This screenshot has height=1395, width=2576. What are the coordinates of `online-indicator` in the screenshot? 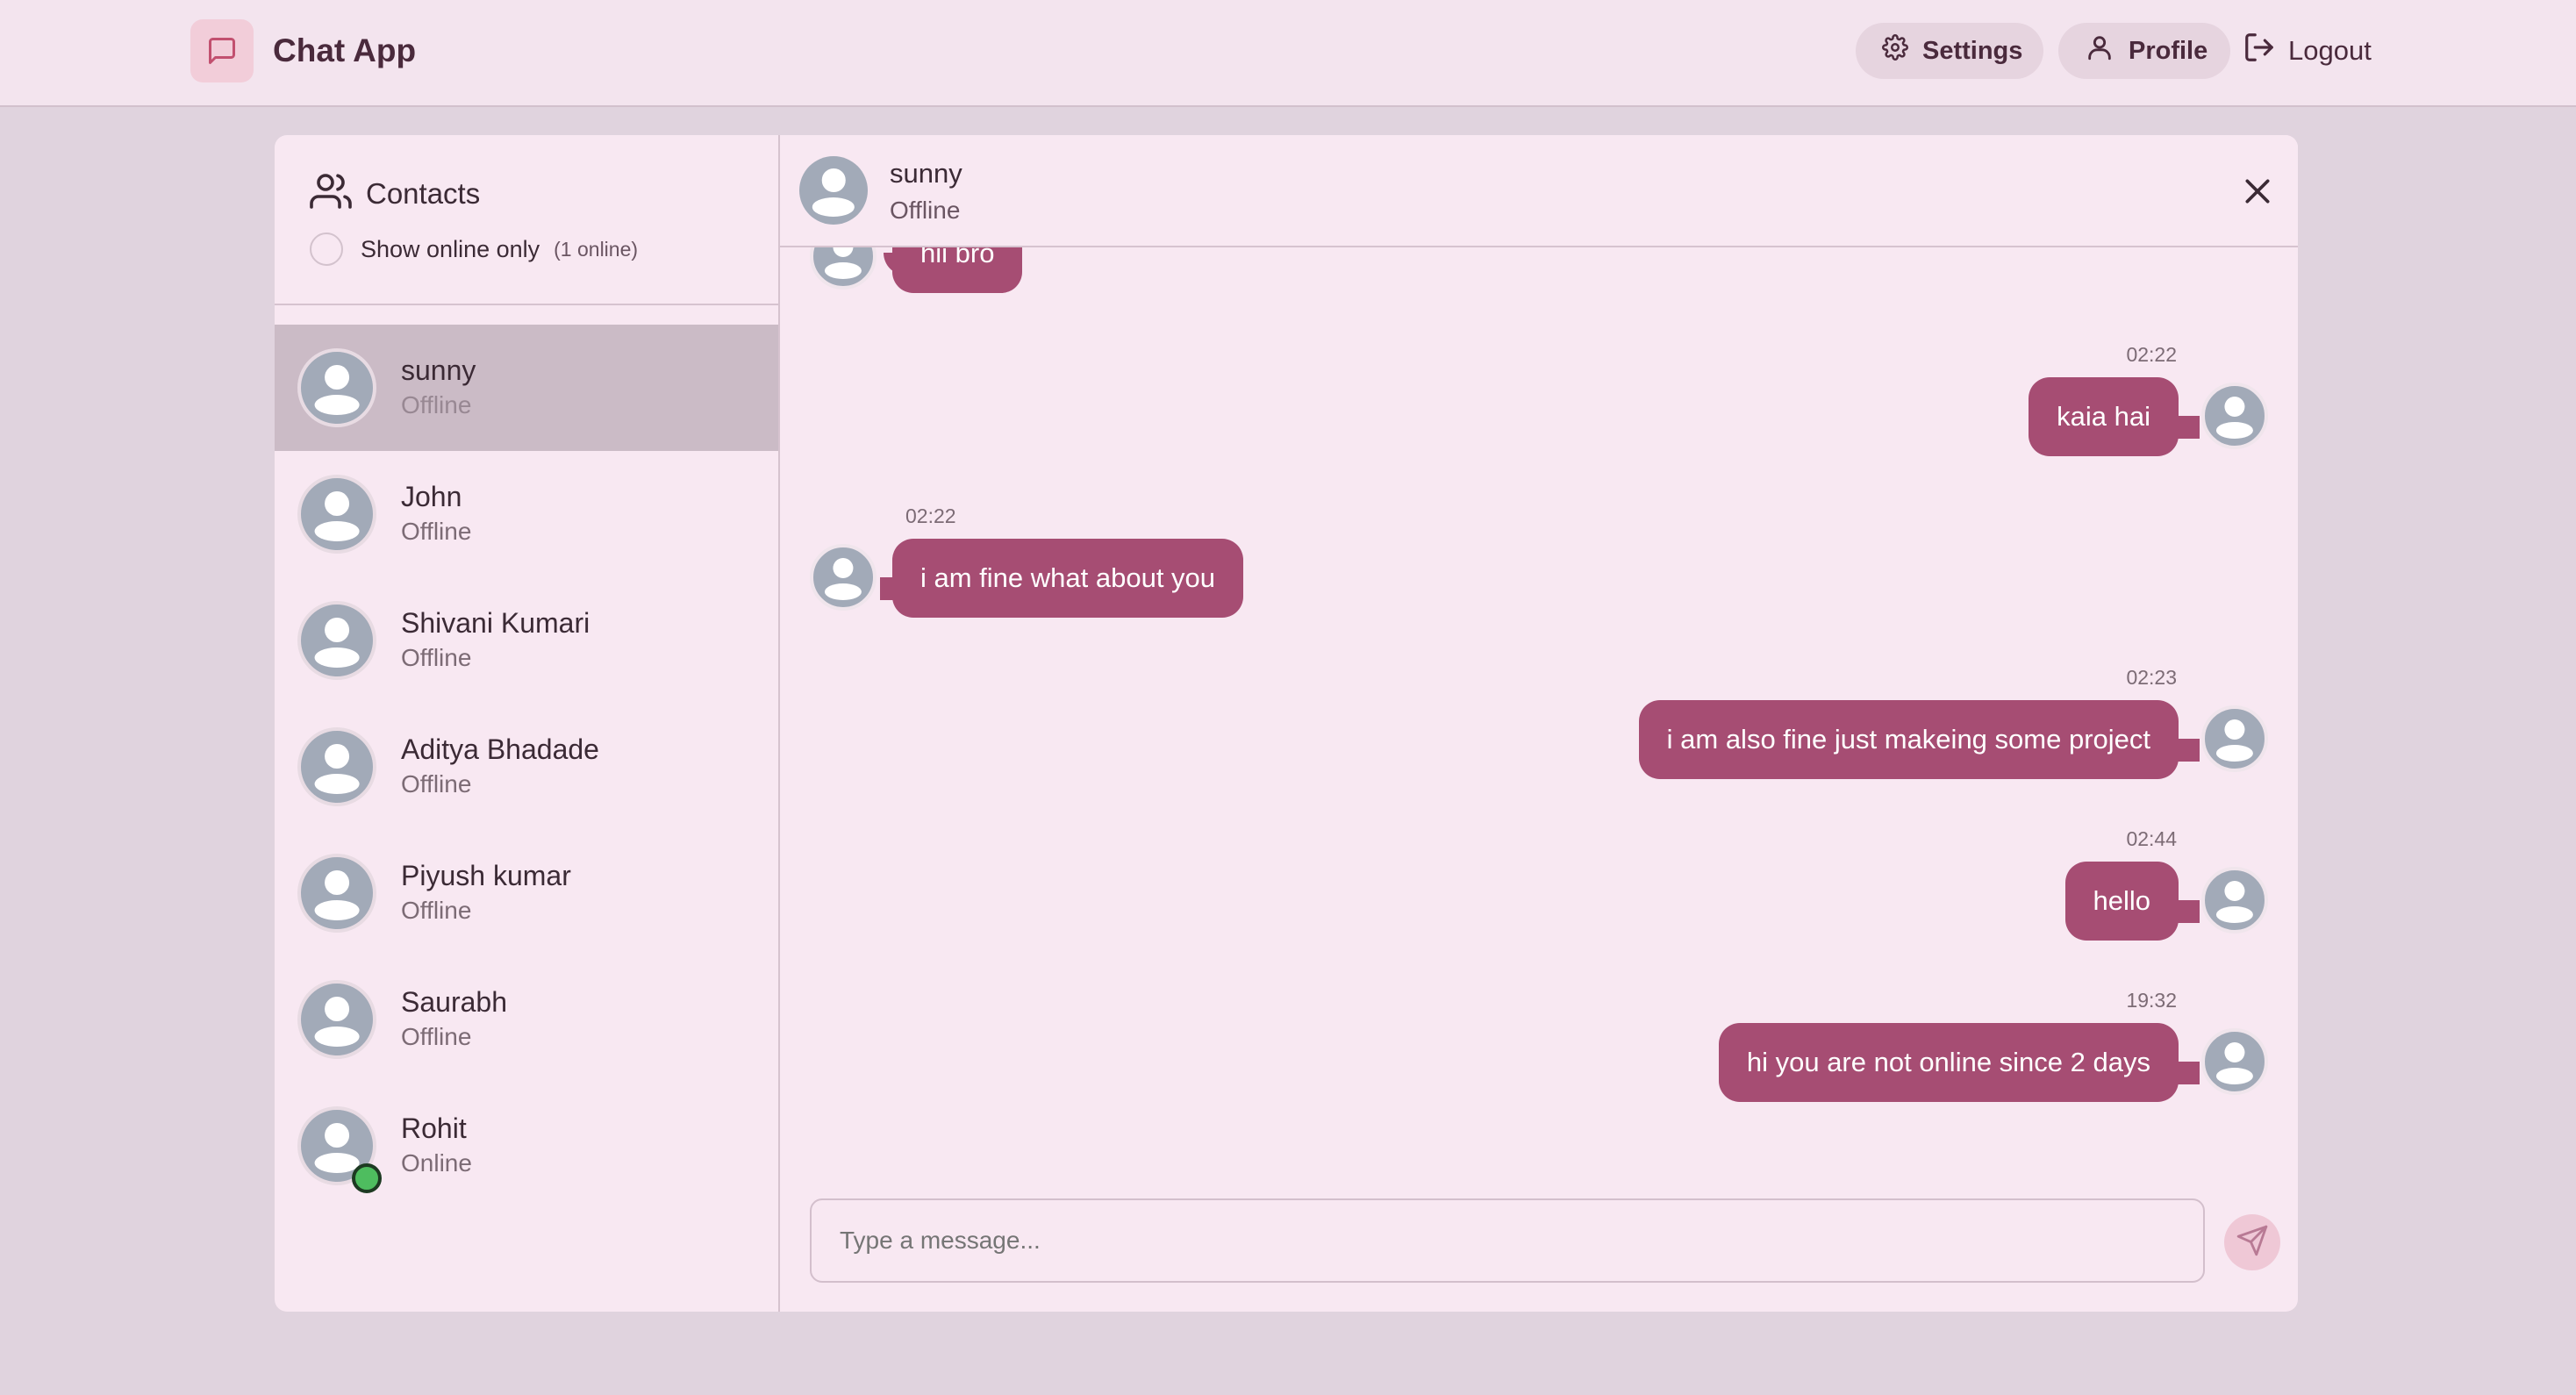 It's located at (367, 1178).